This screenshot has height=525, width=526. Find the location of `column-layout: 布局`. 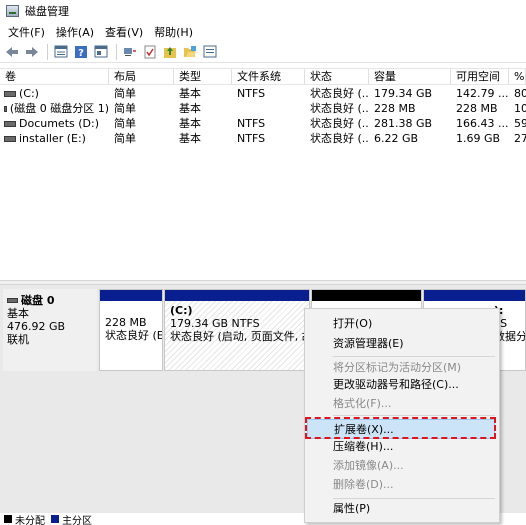

column-layout: 布局 is located at coordinates (141, 77).